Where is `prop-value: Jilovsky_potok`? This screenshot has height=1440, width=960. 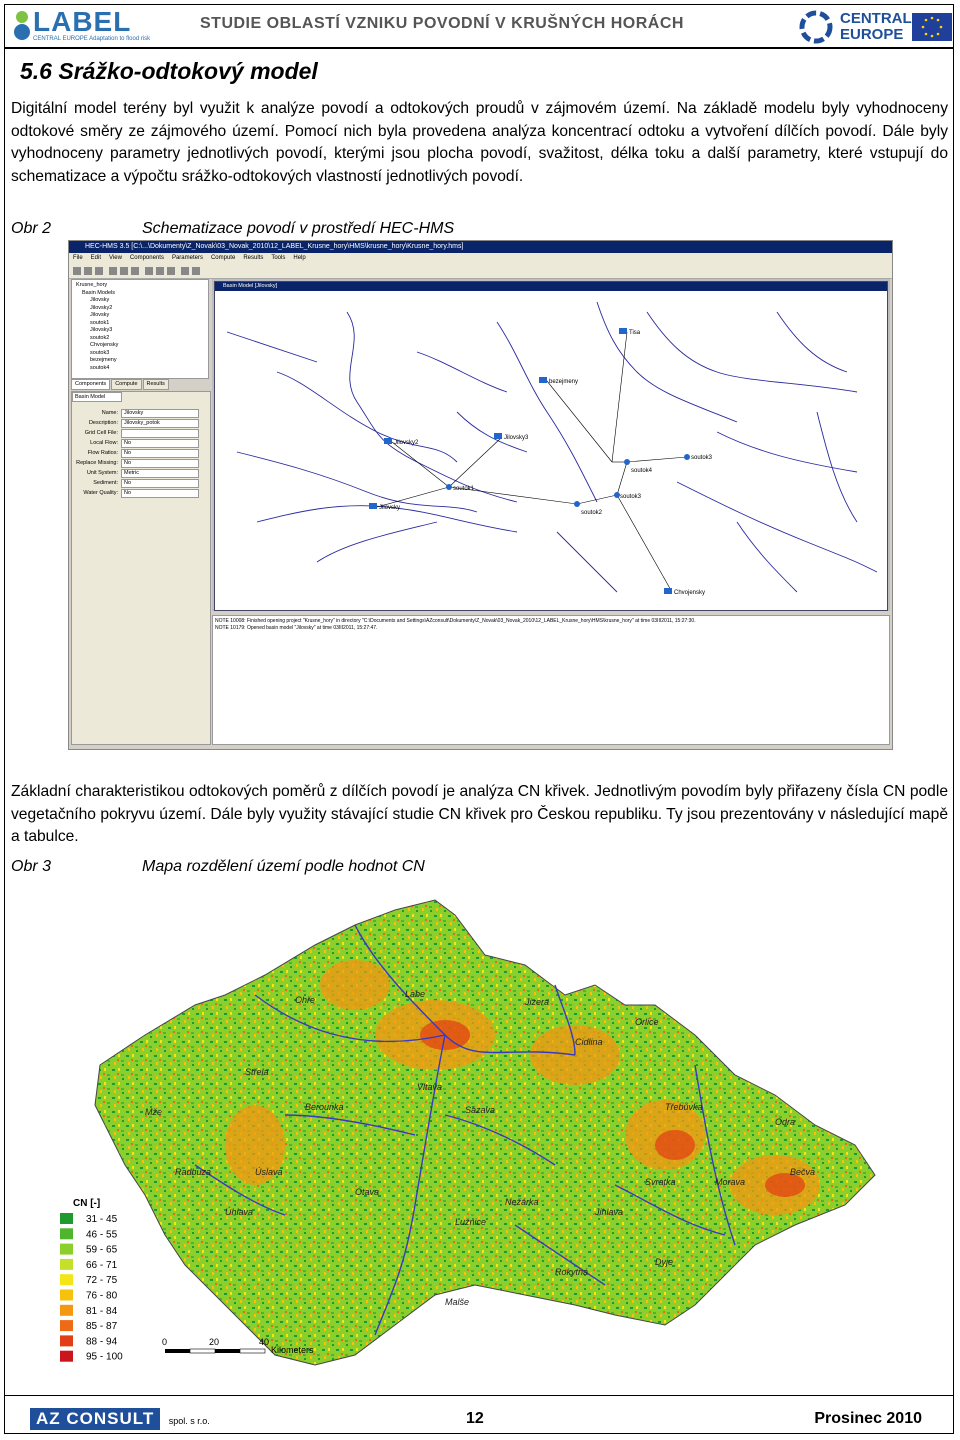 prop-value: Jilovsky_potok is located at coordinates (160, 423).